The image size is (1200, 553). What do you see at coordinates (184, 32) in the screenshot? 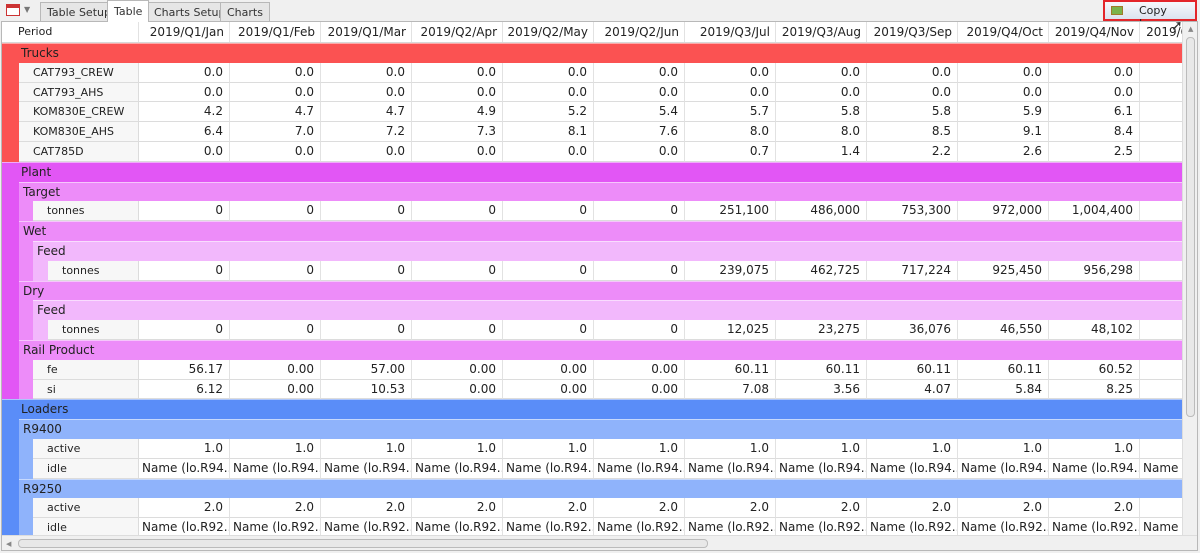
I see `column-header: 2019/Q1/Jan` at bounding box center [184, 32].